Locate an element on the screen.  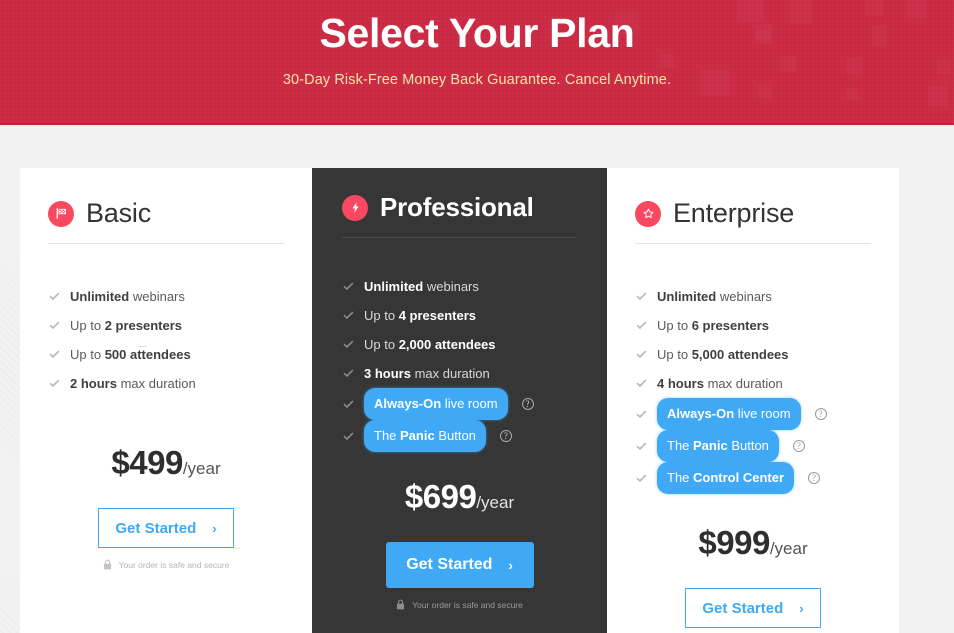
plan-period: /year is located at coordinates (495, 502).